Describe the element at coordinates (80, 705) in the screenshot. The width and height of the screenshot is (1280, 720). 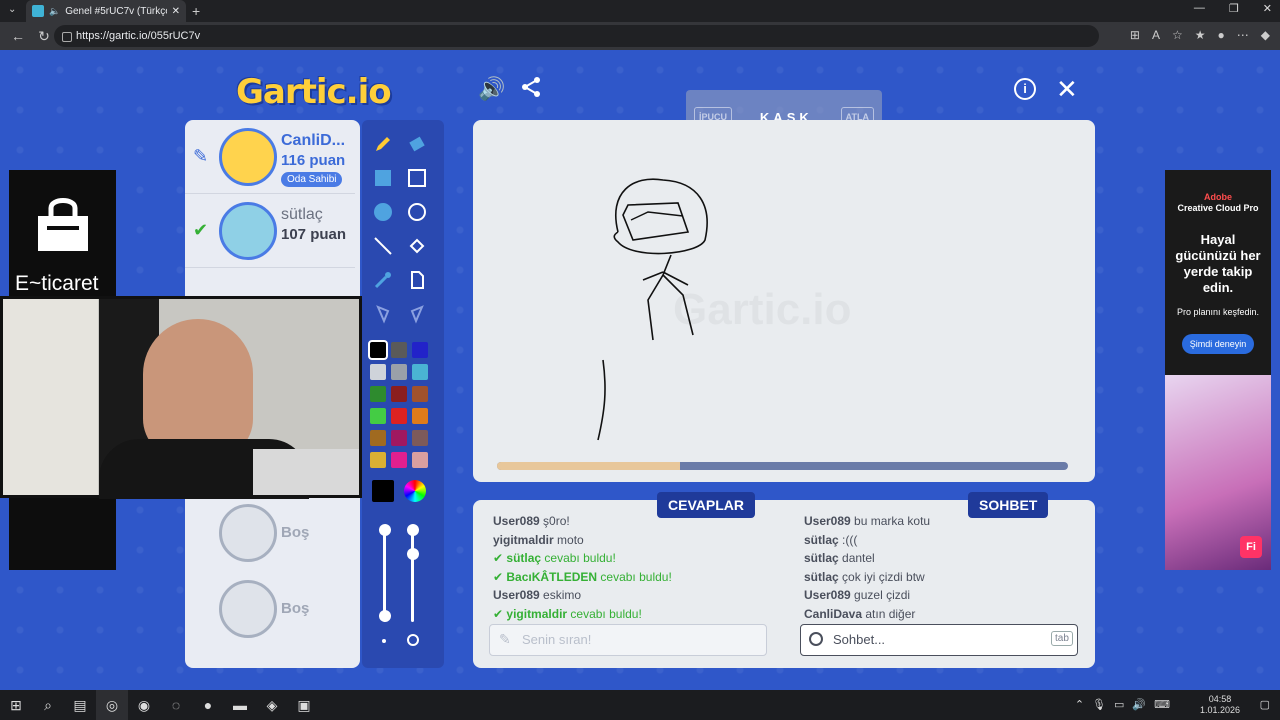
I see `file-explorer-icon: ▤` at that location.